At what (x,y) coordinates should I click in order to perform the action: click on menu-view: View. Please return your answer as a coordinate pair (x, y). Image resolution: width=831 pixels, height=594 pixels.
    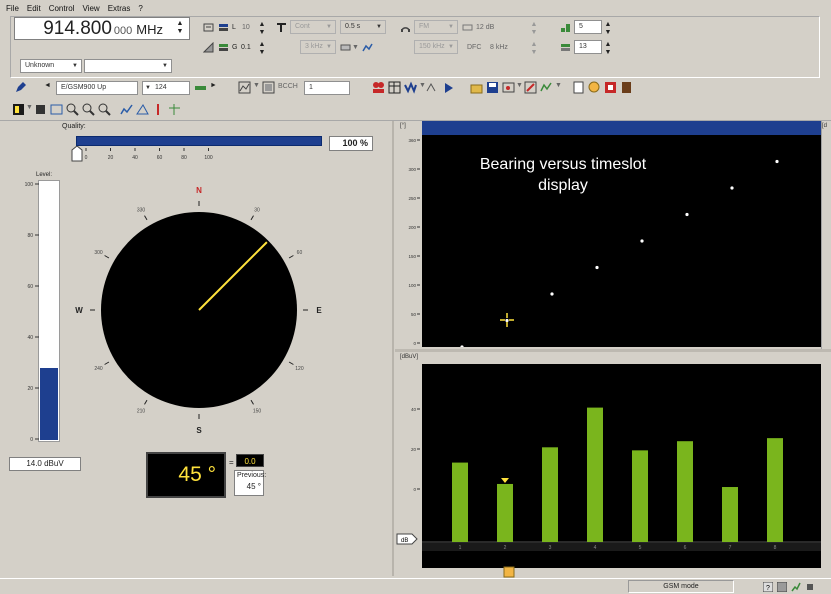
    Looking at the image, I should click on (90, 8).